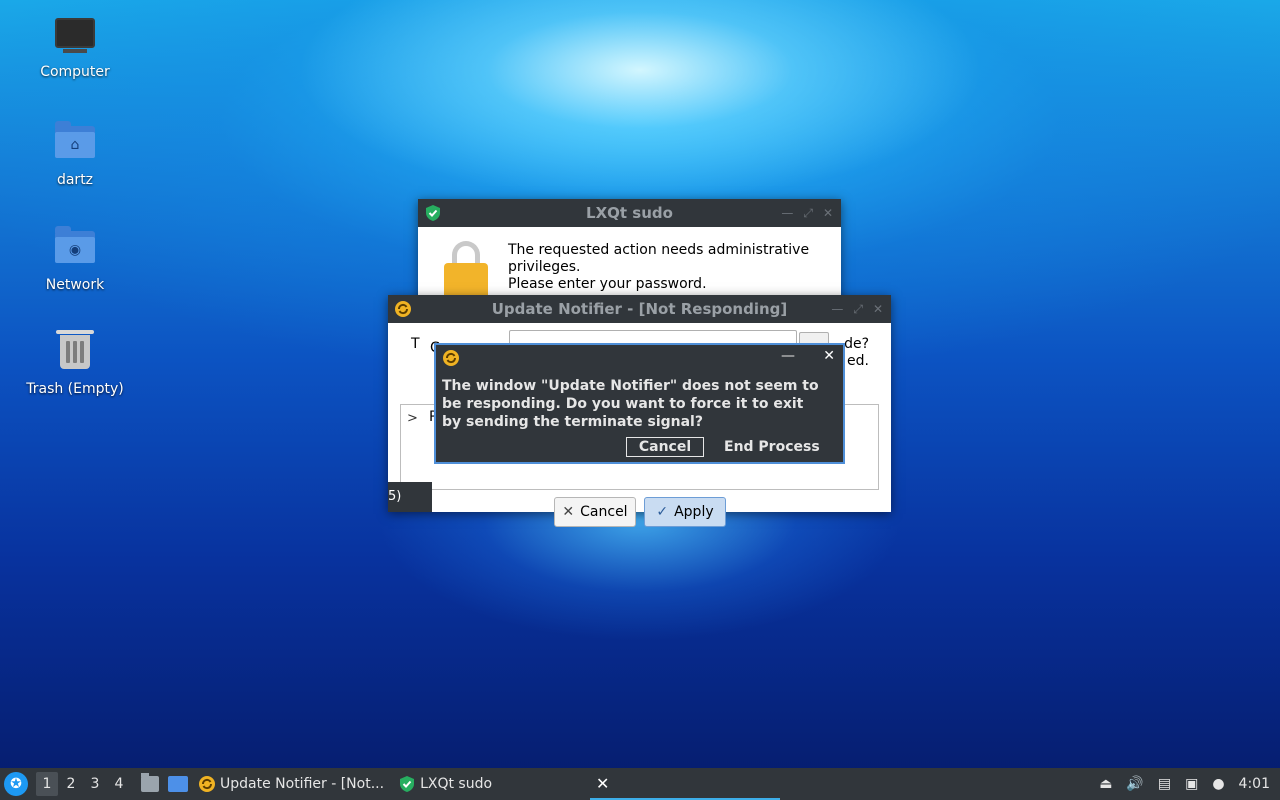 The height and width of the screenshot is (800, 1280). I want to click on file-manager-launcher, so click(150, 784).